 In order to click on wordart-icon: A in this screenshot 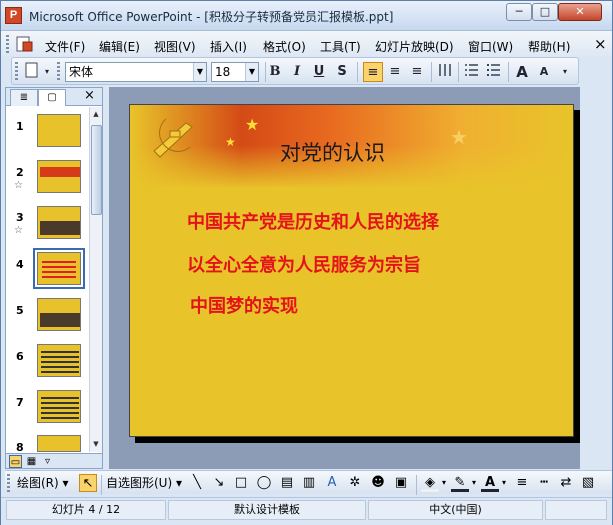, I will do `click(332, 483)`.